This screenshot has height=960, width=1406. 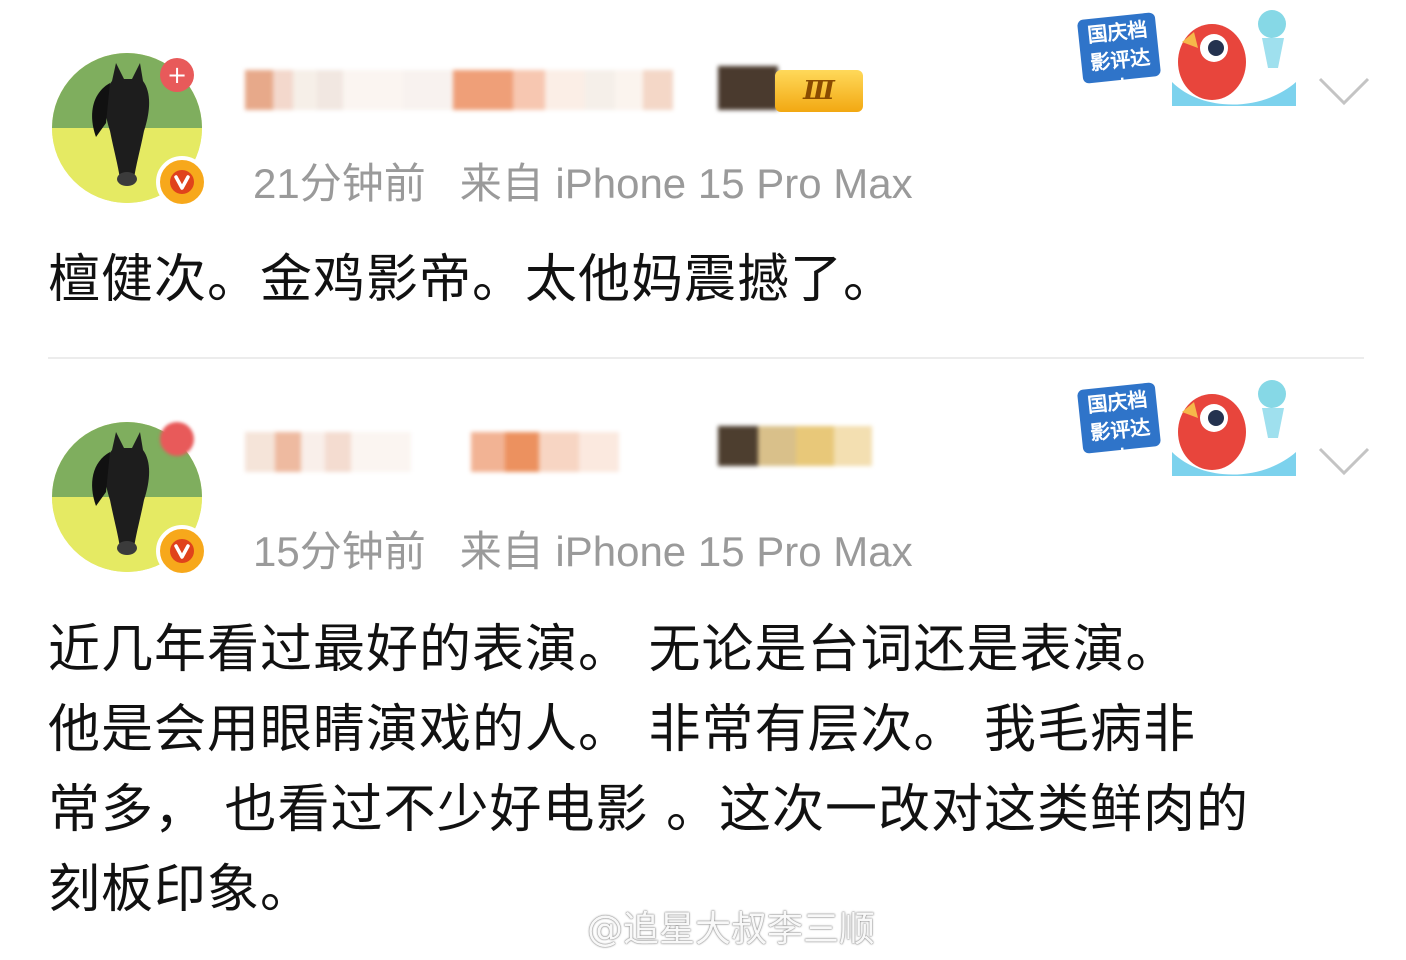 I want to click on divider, so click(x=706, y=358).